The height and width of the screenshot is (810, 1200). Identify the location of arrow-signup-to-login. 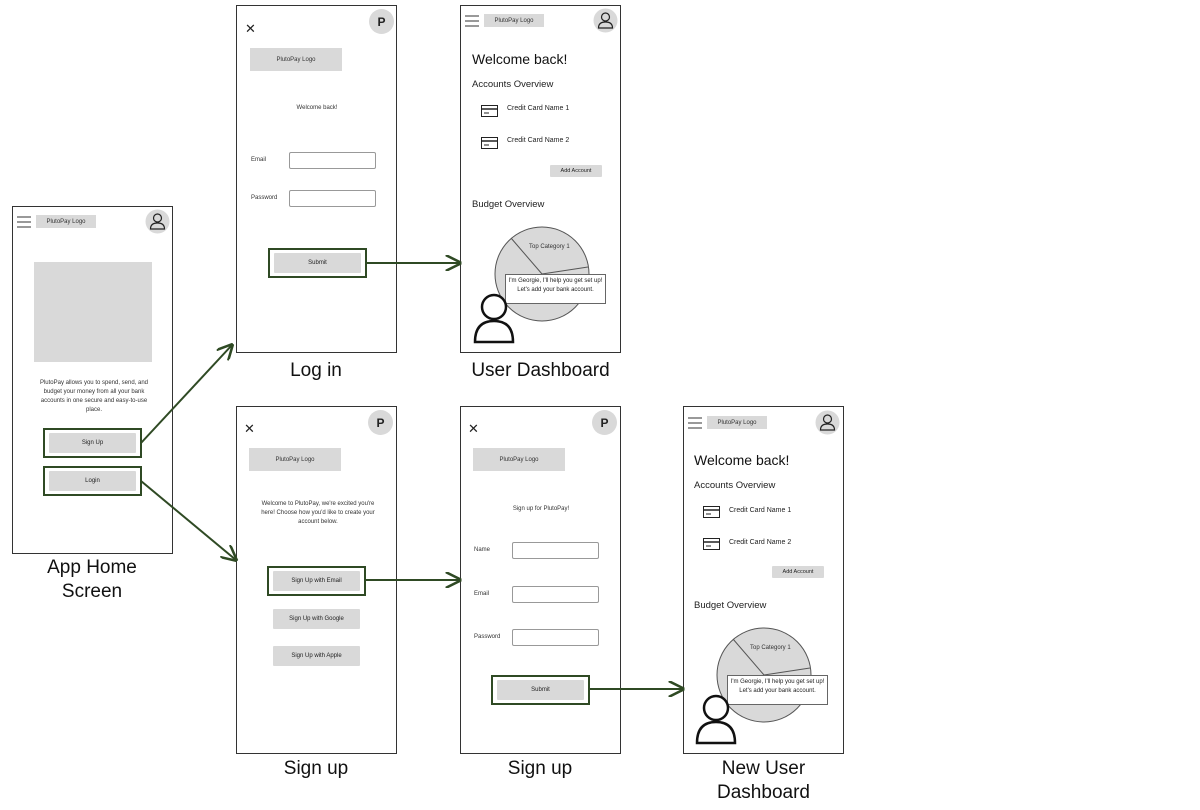
(186, 394).